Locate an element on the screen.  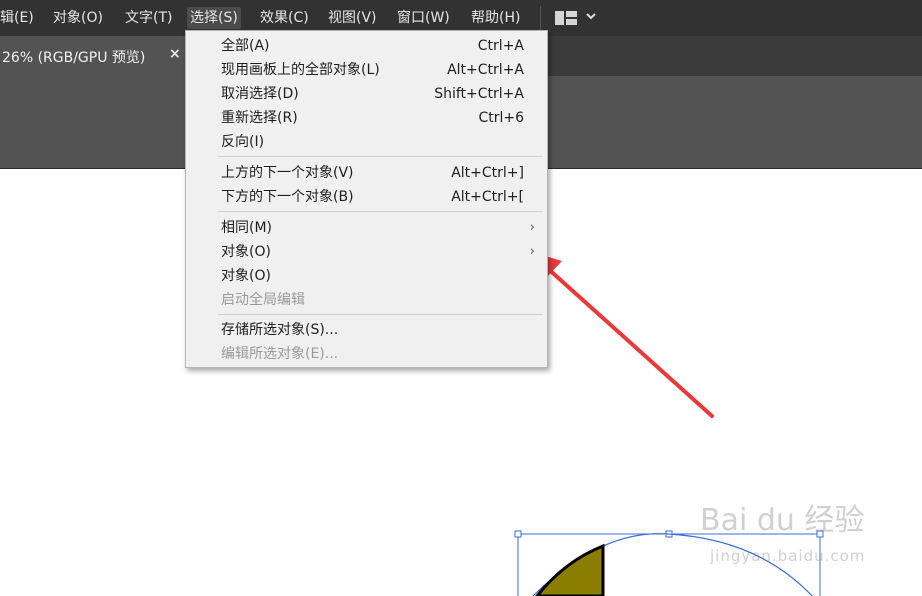
document-tab: 26% (RGB/GPU 预览) × is located at coordinates (97, 56).